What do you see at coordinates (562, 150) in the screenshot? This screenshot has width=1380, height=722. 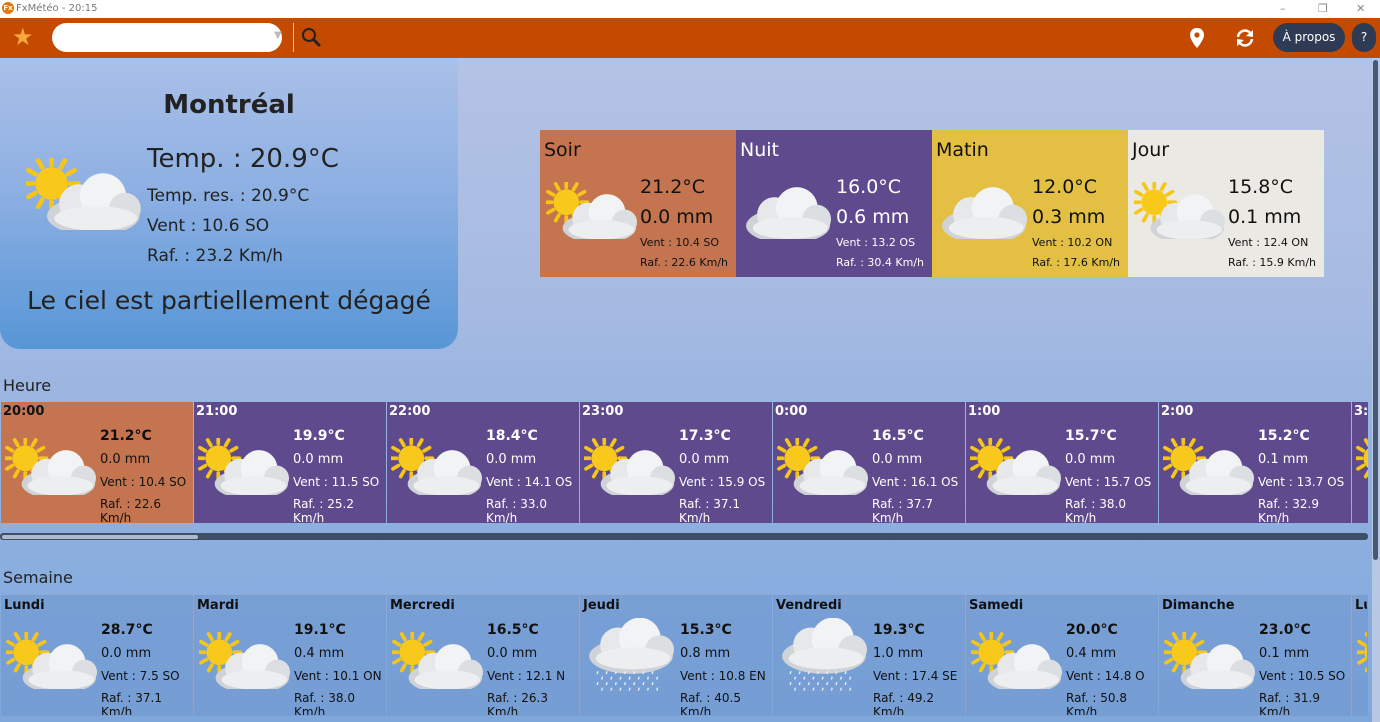 I see `period-name: Soir` at bounding box center [562, 150].